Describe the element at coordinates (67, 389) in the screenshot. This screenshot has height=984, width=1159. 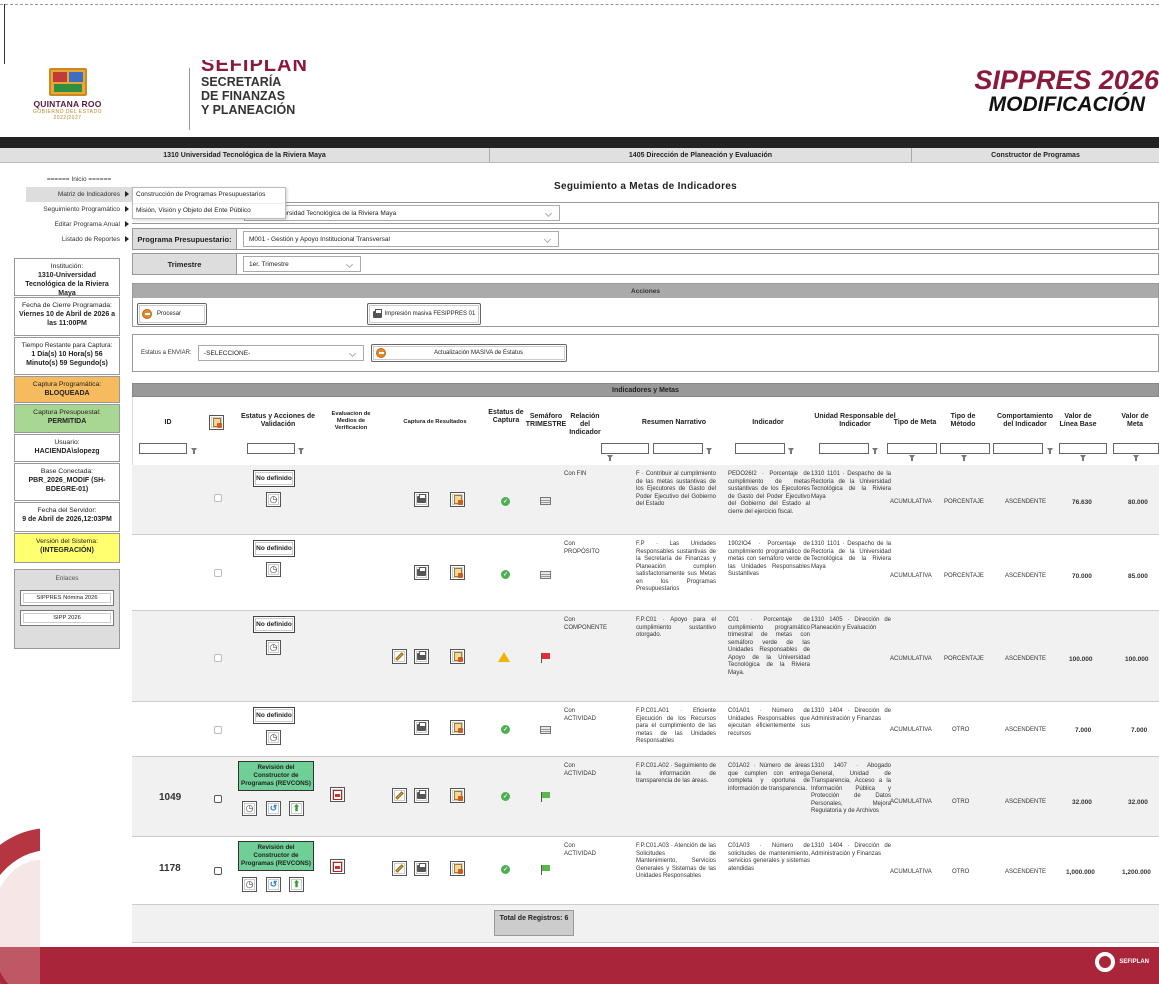
I see `captura-programatica-box: Captura Programática: BLOQUEADA` at that location.